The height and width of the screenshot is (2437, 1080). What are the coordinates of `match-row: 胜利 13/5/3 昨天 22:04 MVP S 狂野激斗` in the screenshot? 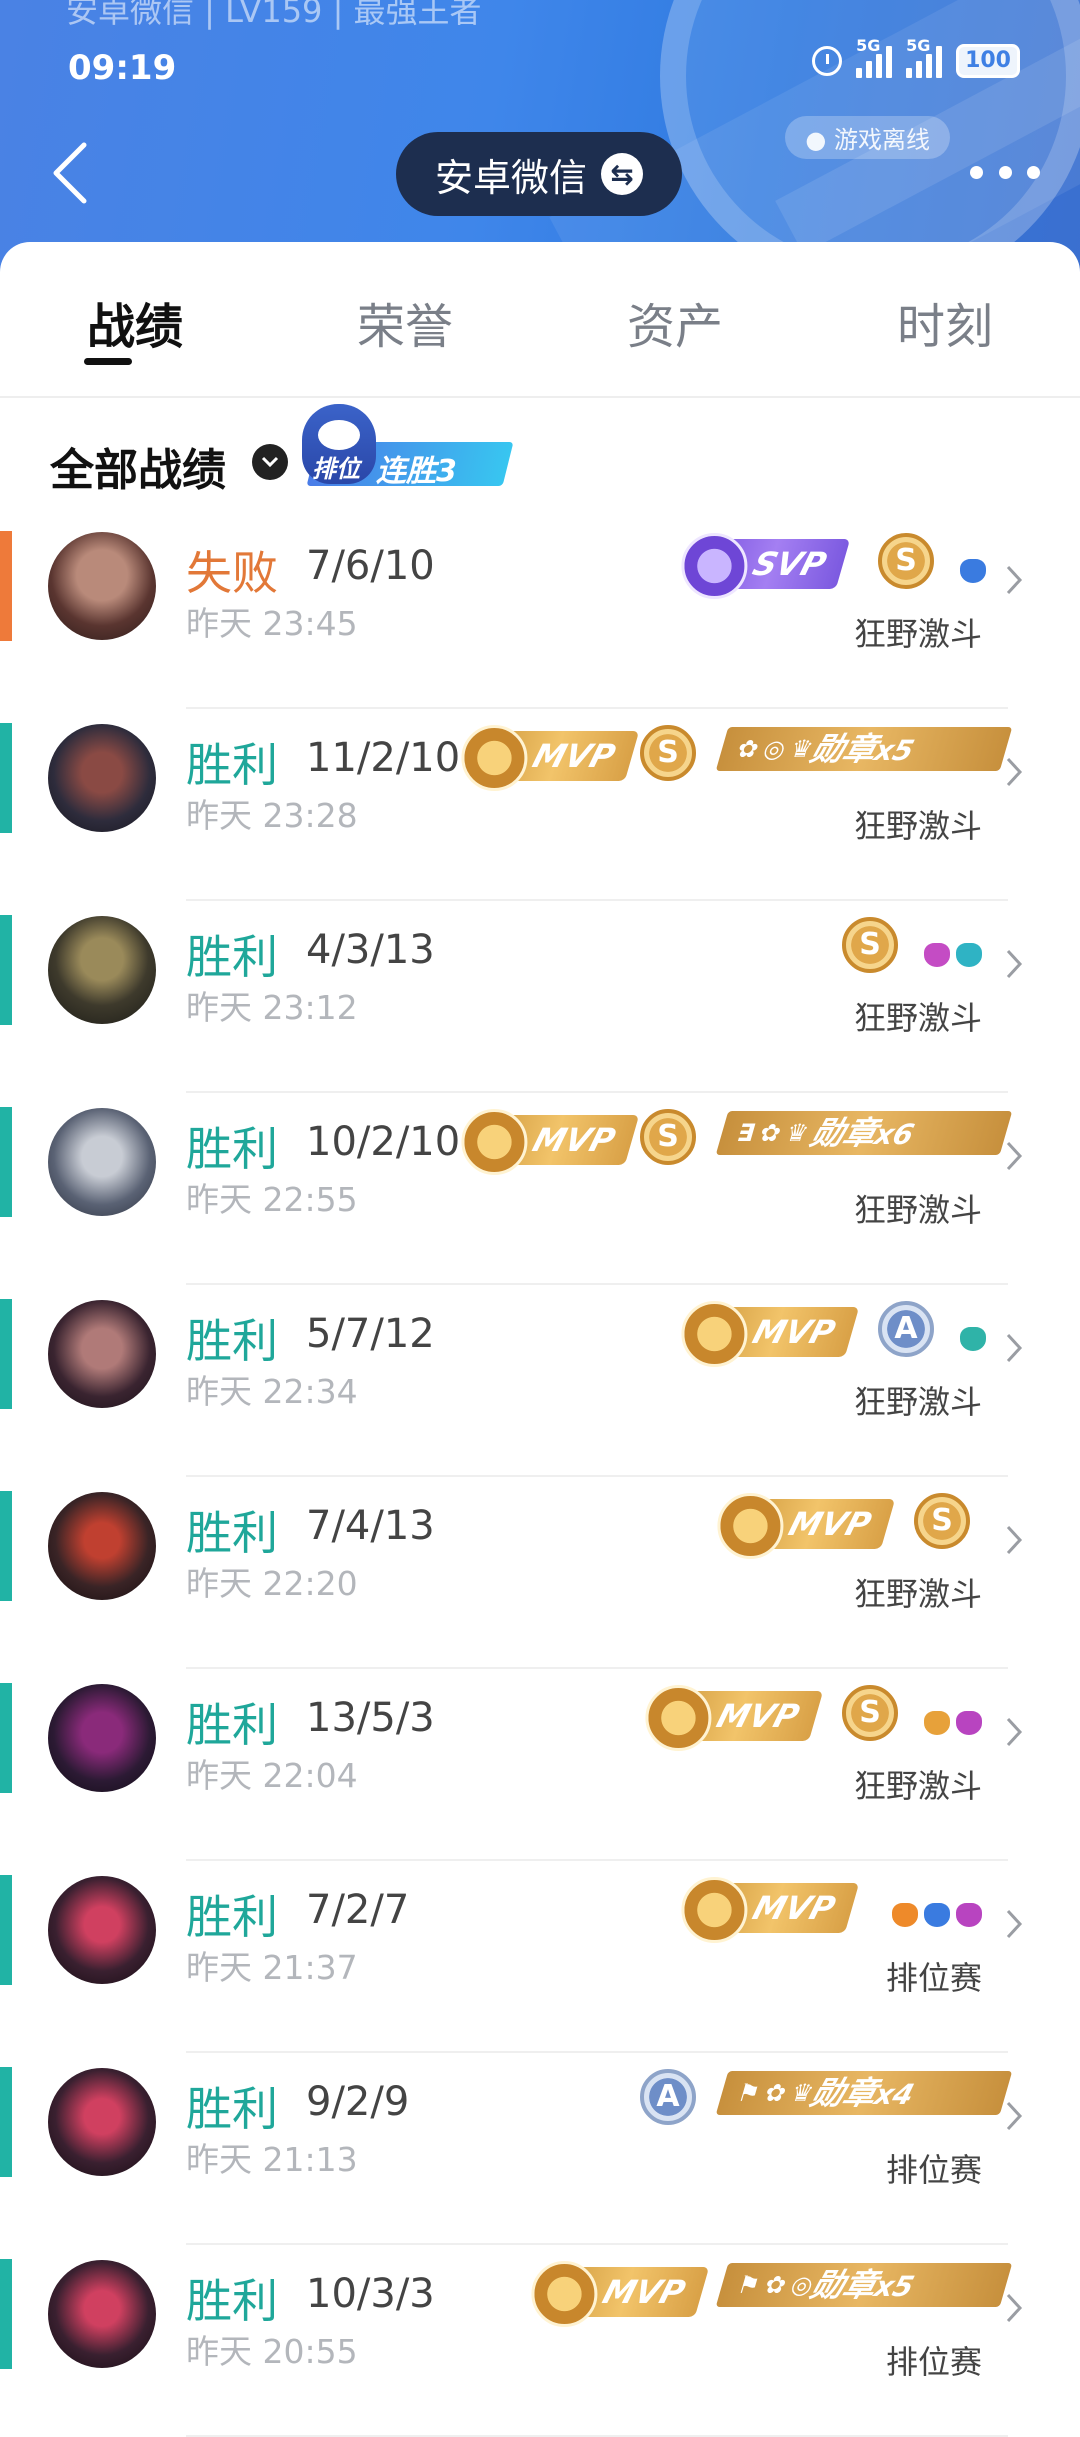 It's located at (540, 1765).